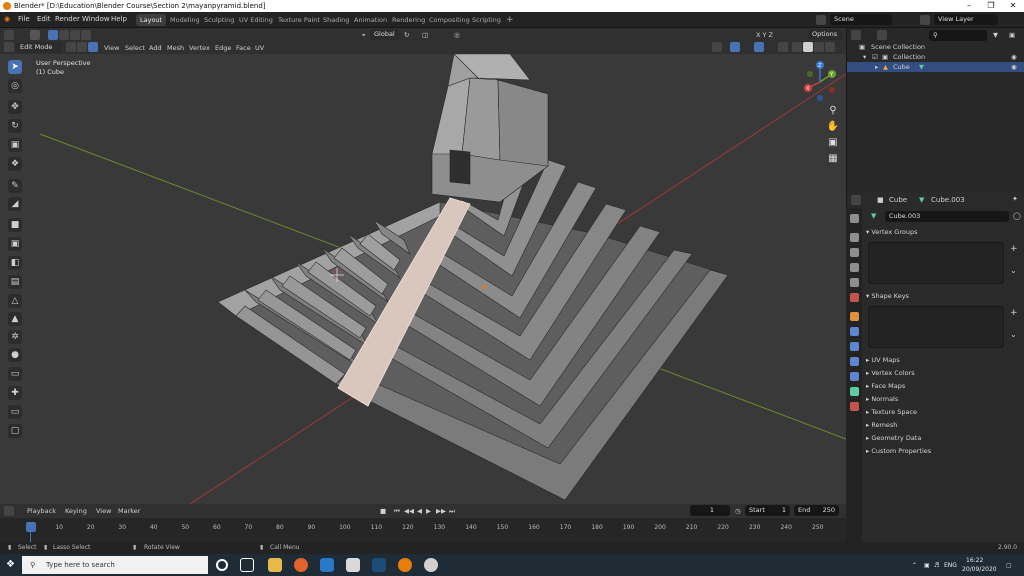 This screenshot has height=576, width=1024. I want to click on language-indicator: ENG, so click(950, 565).